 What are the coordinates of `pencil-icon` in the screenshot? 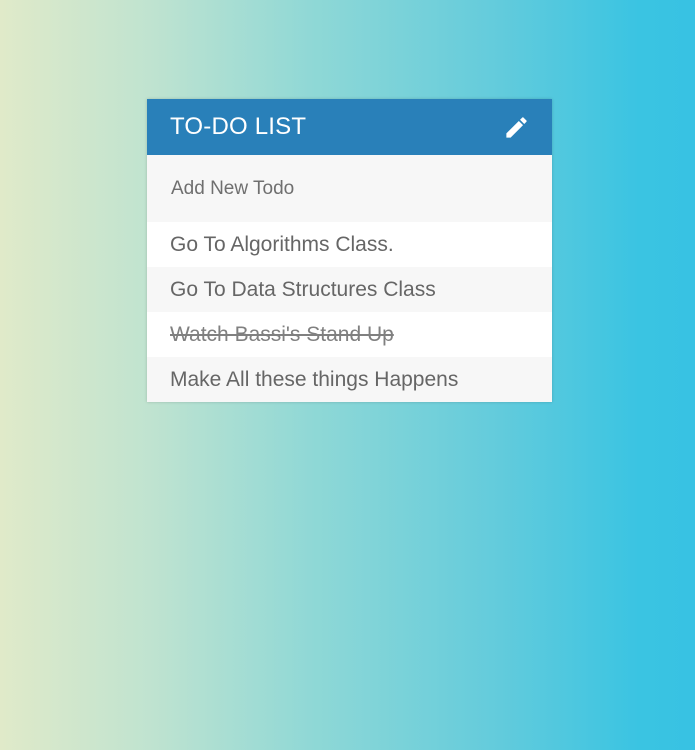 It's located at (516, 127).